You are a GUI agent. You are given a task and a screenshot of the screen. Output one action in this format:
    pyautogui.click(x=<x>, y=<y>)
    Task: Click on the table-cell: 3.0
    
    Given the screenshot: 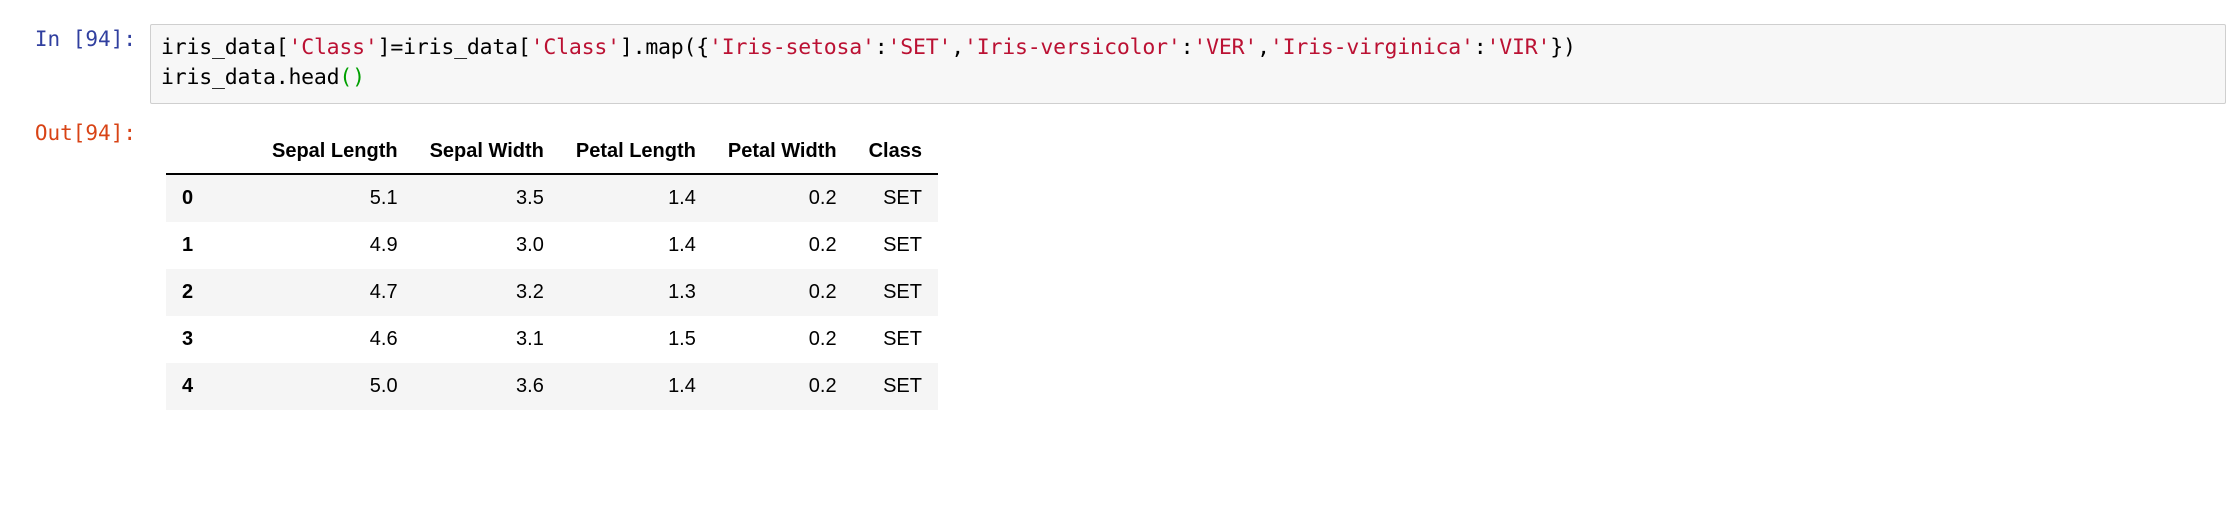 What is the action you would take?
    pyautogui.click(x=530, y=245)
    